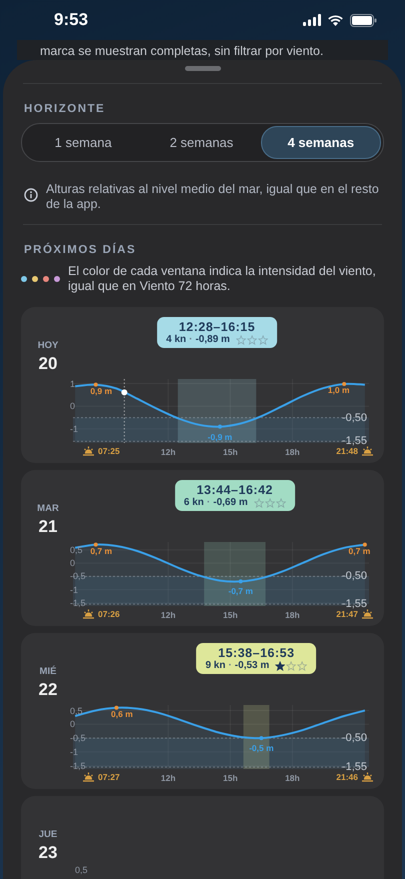 This screenshot has height=879, width=405. Describe the element at coordinates (220, 437) in the screenshot. I see `tide-extreme-label: -0,9 m` at that location.